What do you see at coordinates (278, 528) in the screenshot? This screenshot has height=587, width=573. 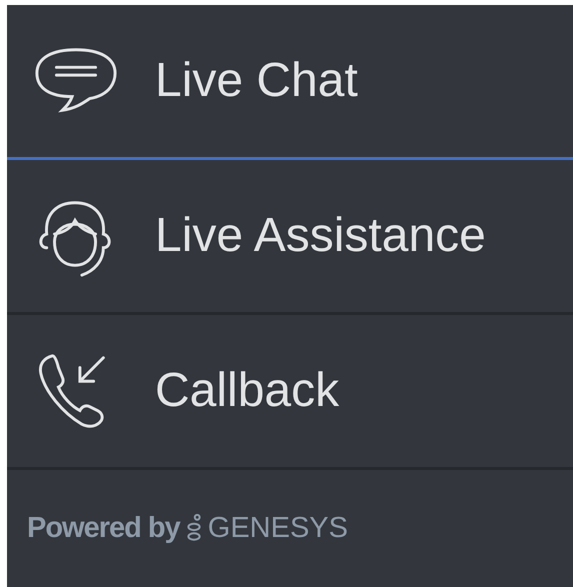 I see `brand-logo-text: GENESYS` at bounding box center [278, 528].